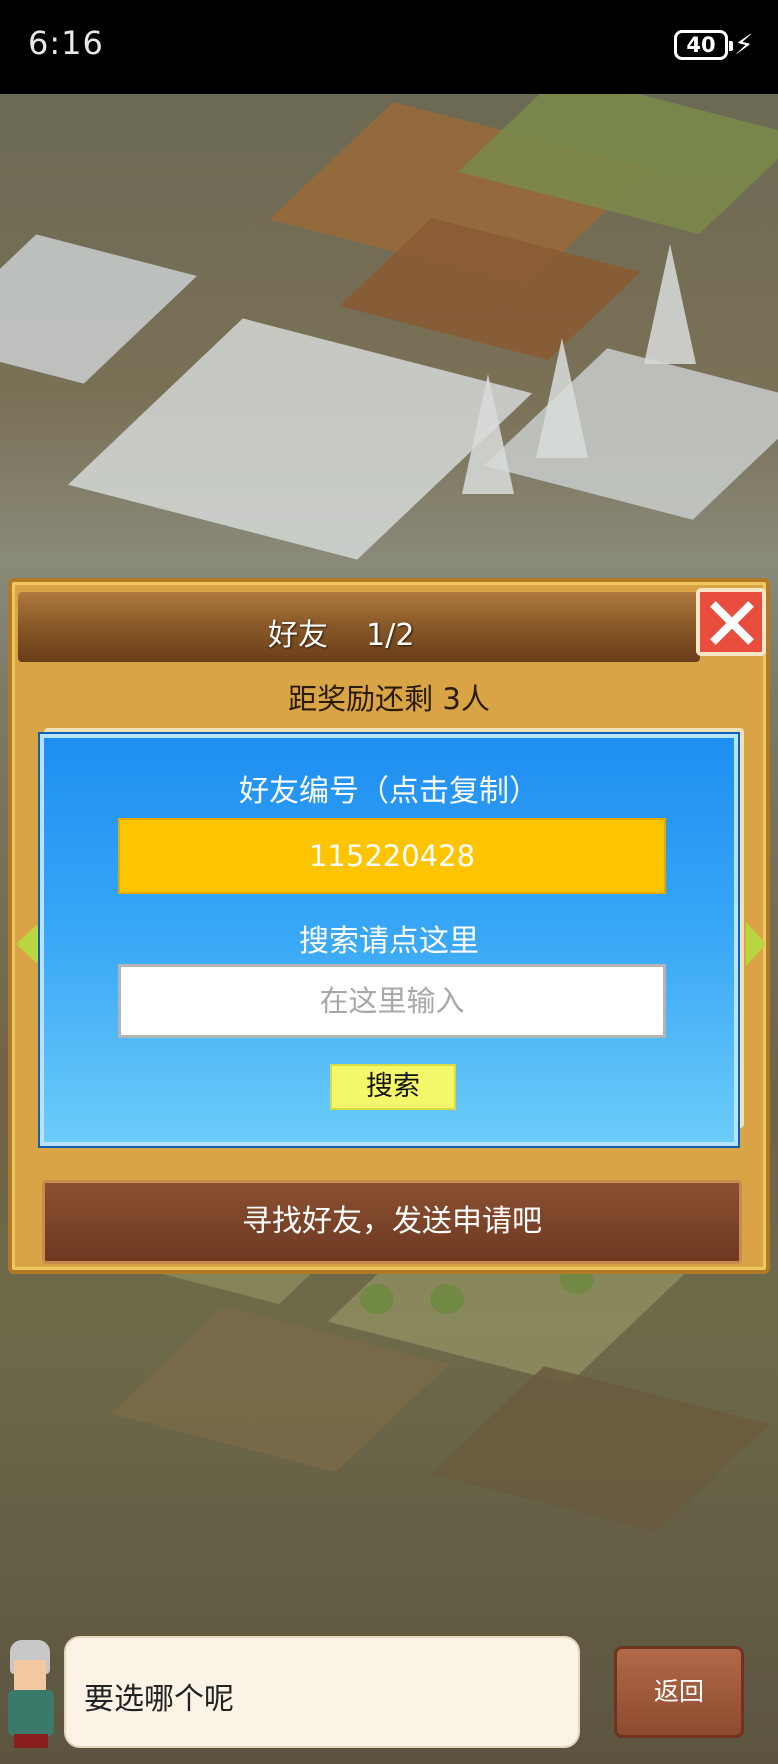  Describe the element at coordinates (744, 44) in the screenshot. I see `charging-icon: ⚡` at that location.